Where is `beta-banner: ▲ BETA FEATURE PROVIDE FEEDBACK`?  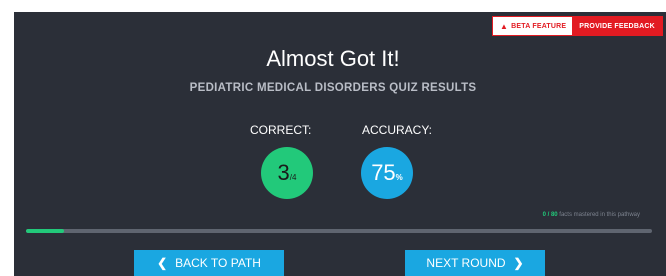
beta-banner: ▲ BETA FEATURE PROVIDE FEEDBACK is located at coordinates (577, 26).